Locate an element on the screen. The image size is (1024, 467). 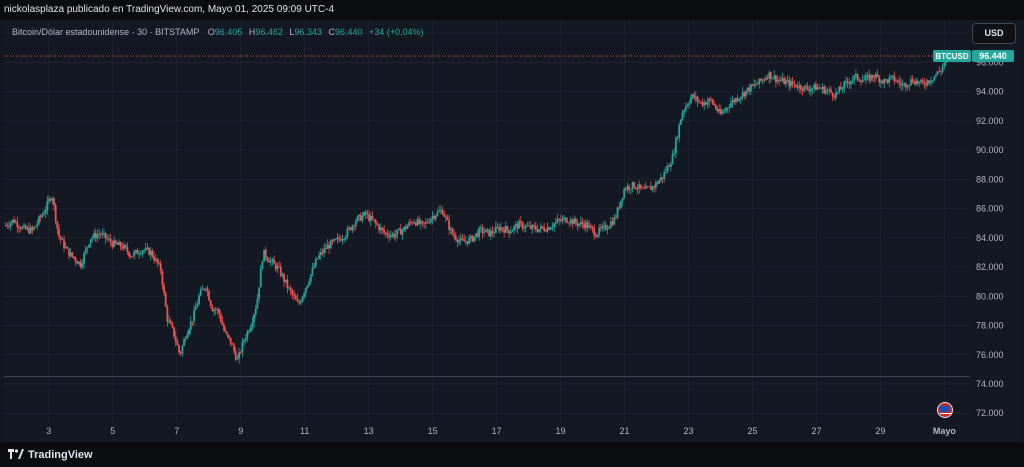
x-tick-label: 17 is located at coordinates (497, 431).